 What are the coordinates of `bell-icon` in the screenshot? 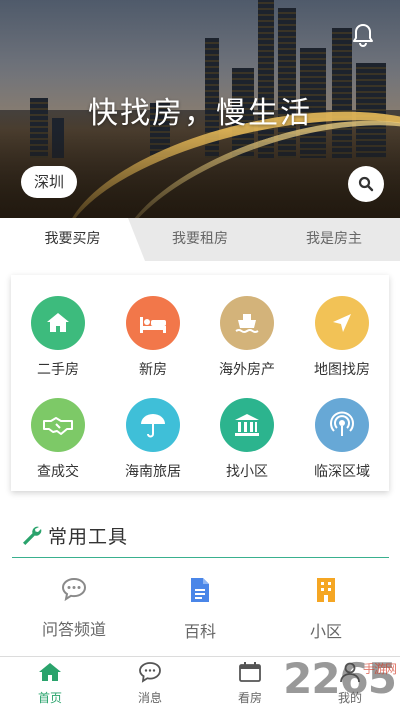 It's located at (363, 35).